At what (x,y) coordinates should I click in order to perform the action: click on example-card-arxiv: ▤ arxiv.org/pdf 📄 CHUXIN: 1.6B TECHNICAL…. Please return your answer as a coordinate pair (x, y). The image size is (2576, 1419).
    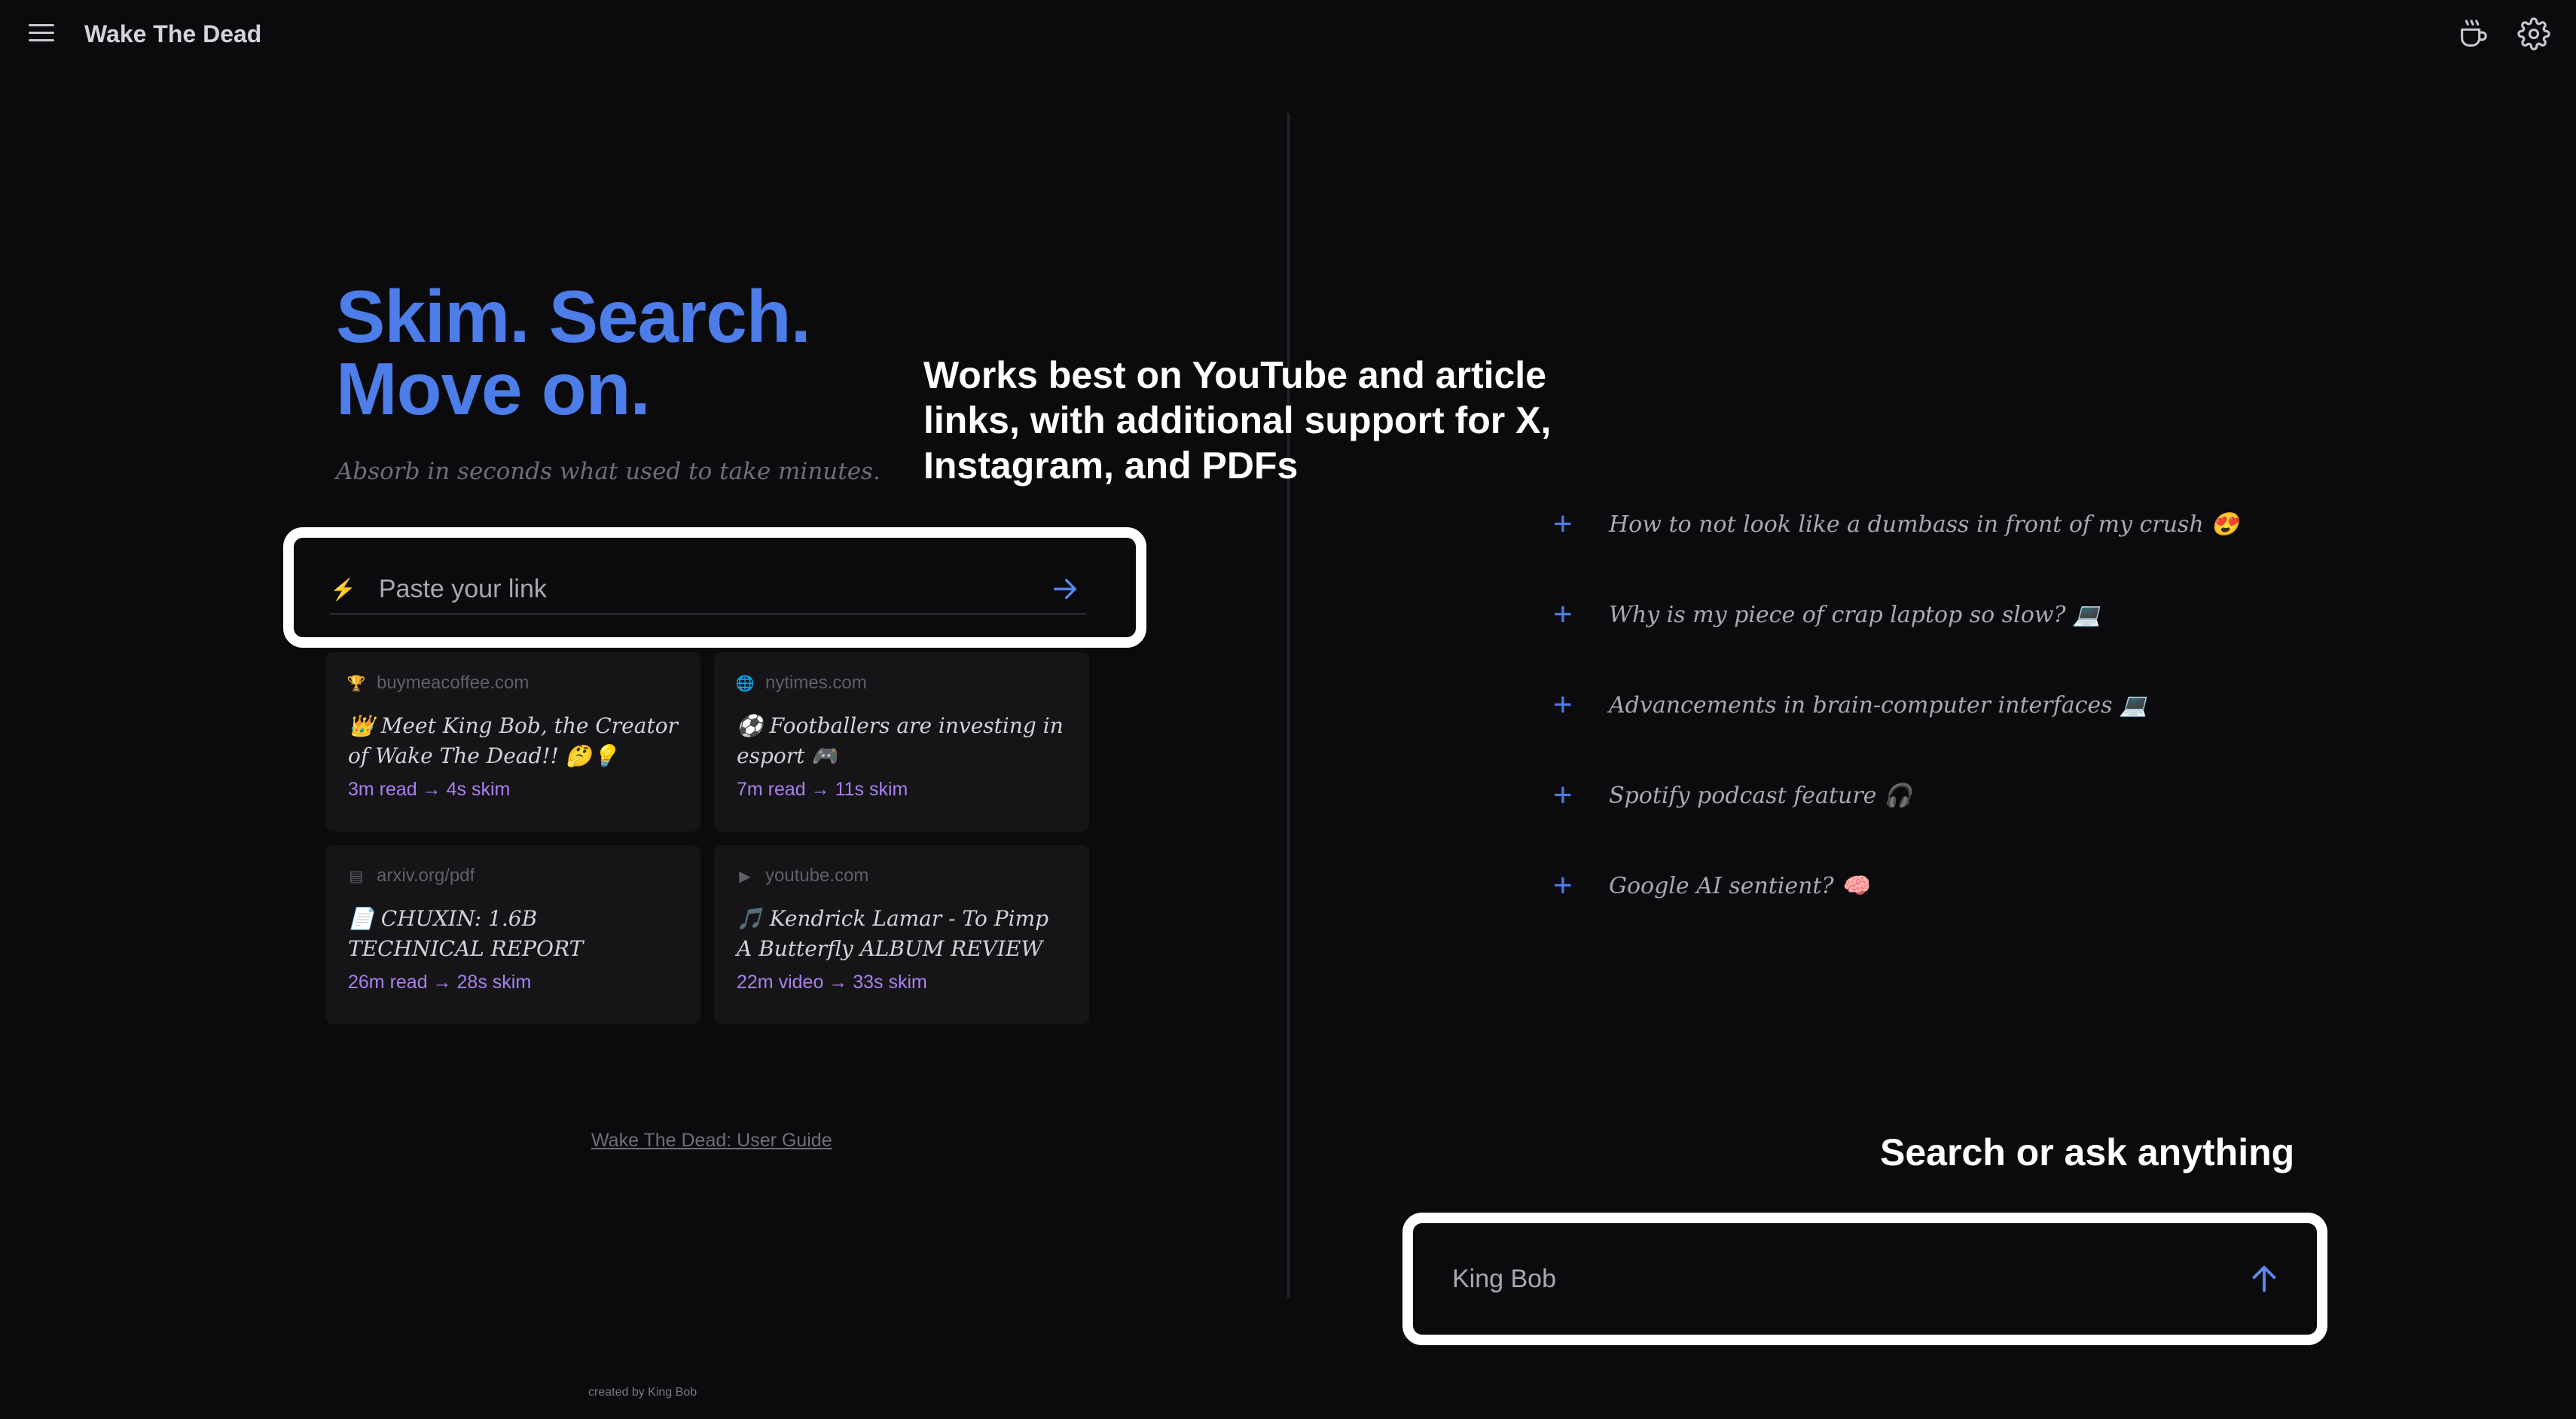
    Looking at the image, I should click on (513, 934).